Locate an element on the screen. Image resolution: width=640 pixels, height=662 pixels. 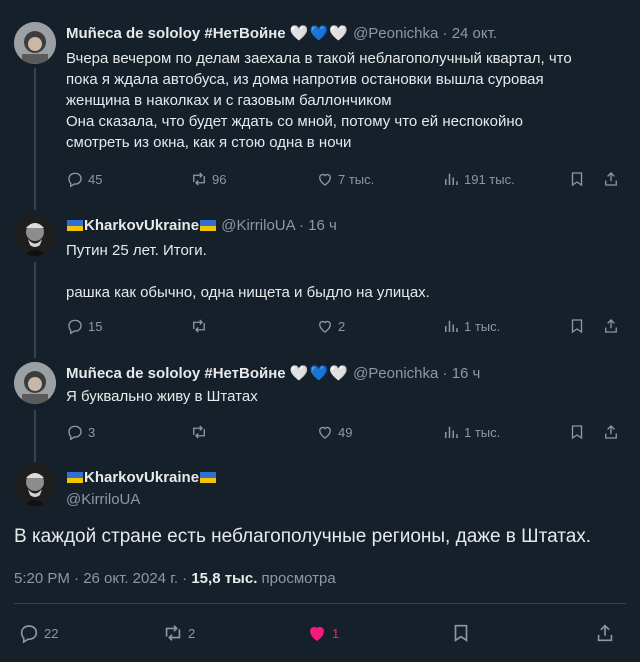
retweet-count: 2 is located at coordinates (192, 633).